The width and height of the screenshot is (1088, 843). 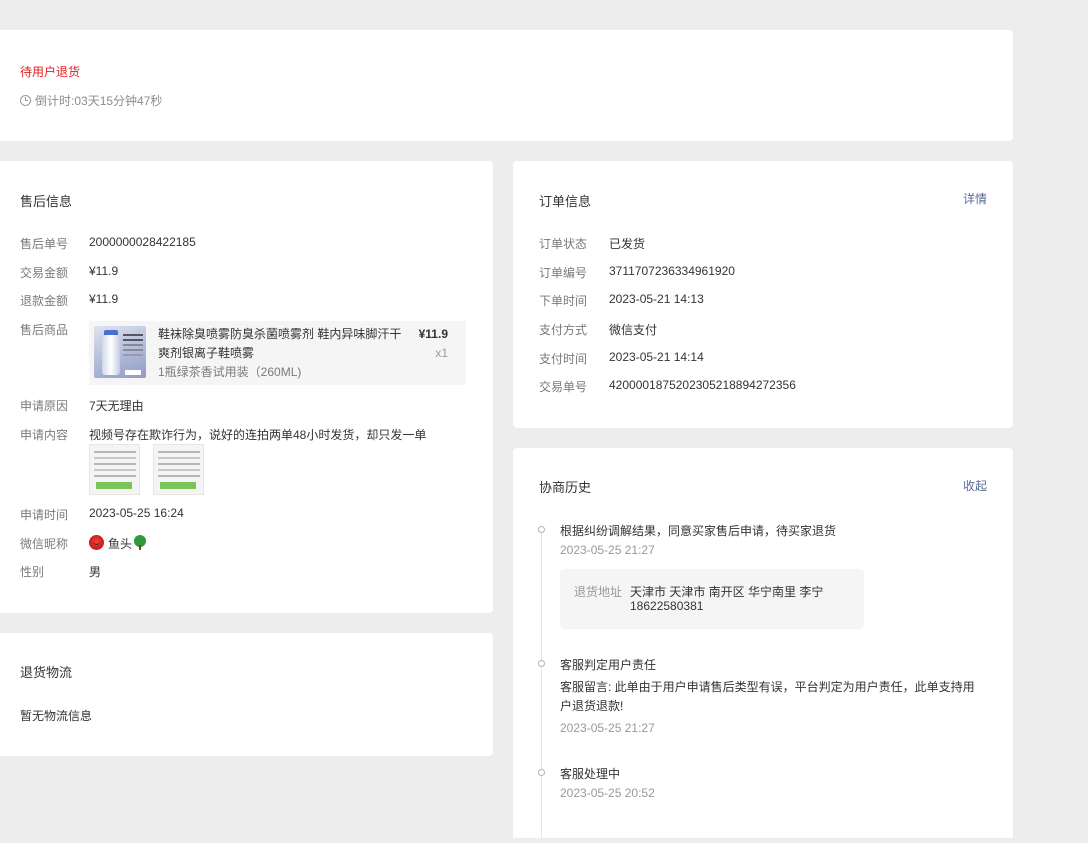 What do you see at coordinates (44, 273) in the screenshot?
I see `trade-amount-label: 交易金额` at bounding box center [44, 273].